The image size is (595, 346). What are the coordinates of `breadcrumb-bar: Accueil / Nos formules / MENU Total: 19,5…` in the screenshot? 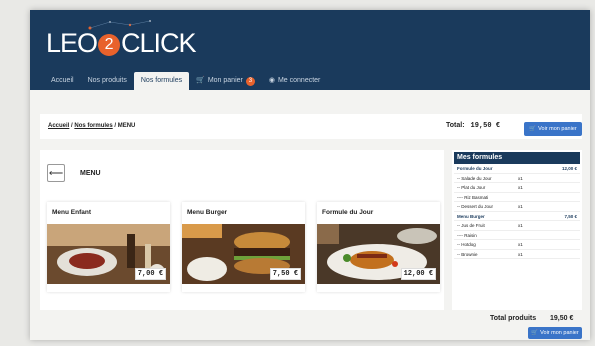 It's located at (311, 126).